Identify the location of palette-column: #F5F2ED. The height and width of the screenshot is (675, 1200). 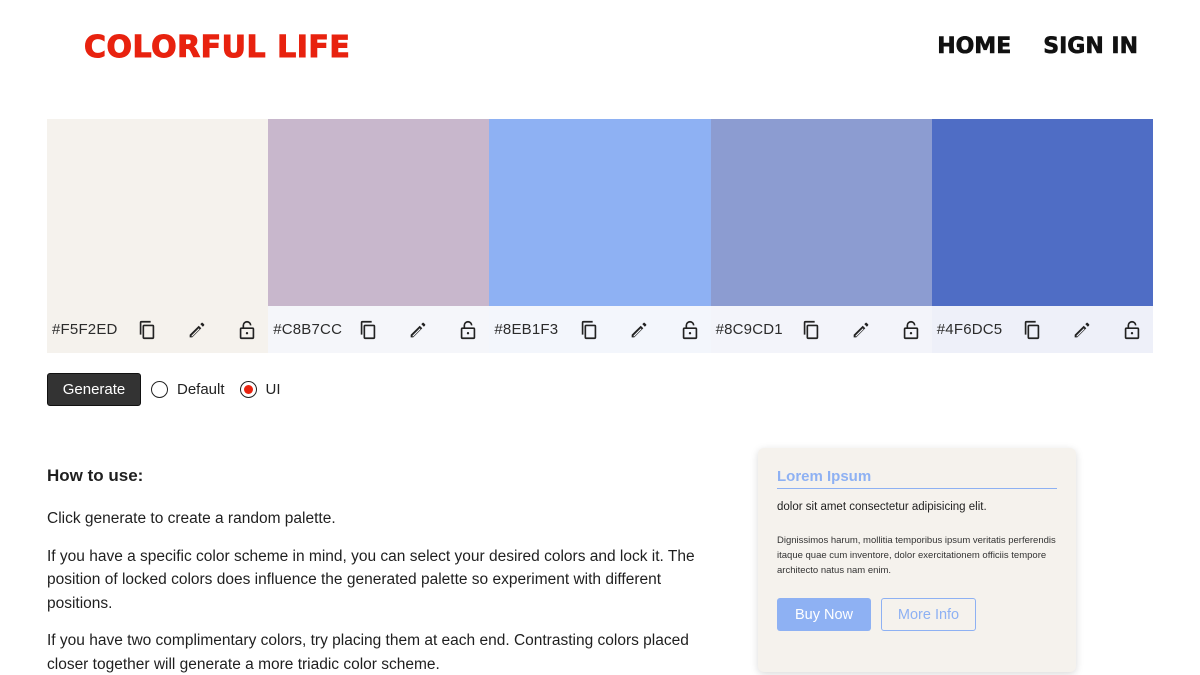
(158, 236).